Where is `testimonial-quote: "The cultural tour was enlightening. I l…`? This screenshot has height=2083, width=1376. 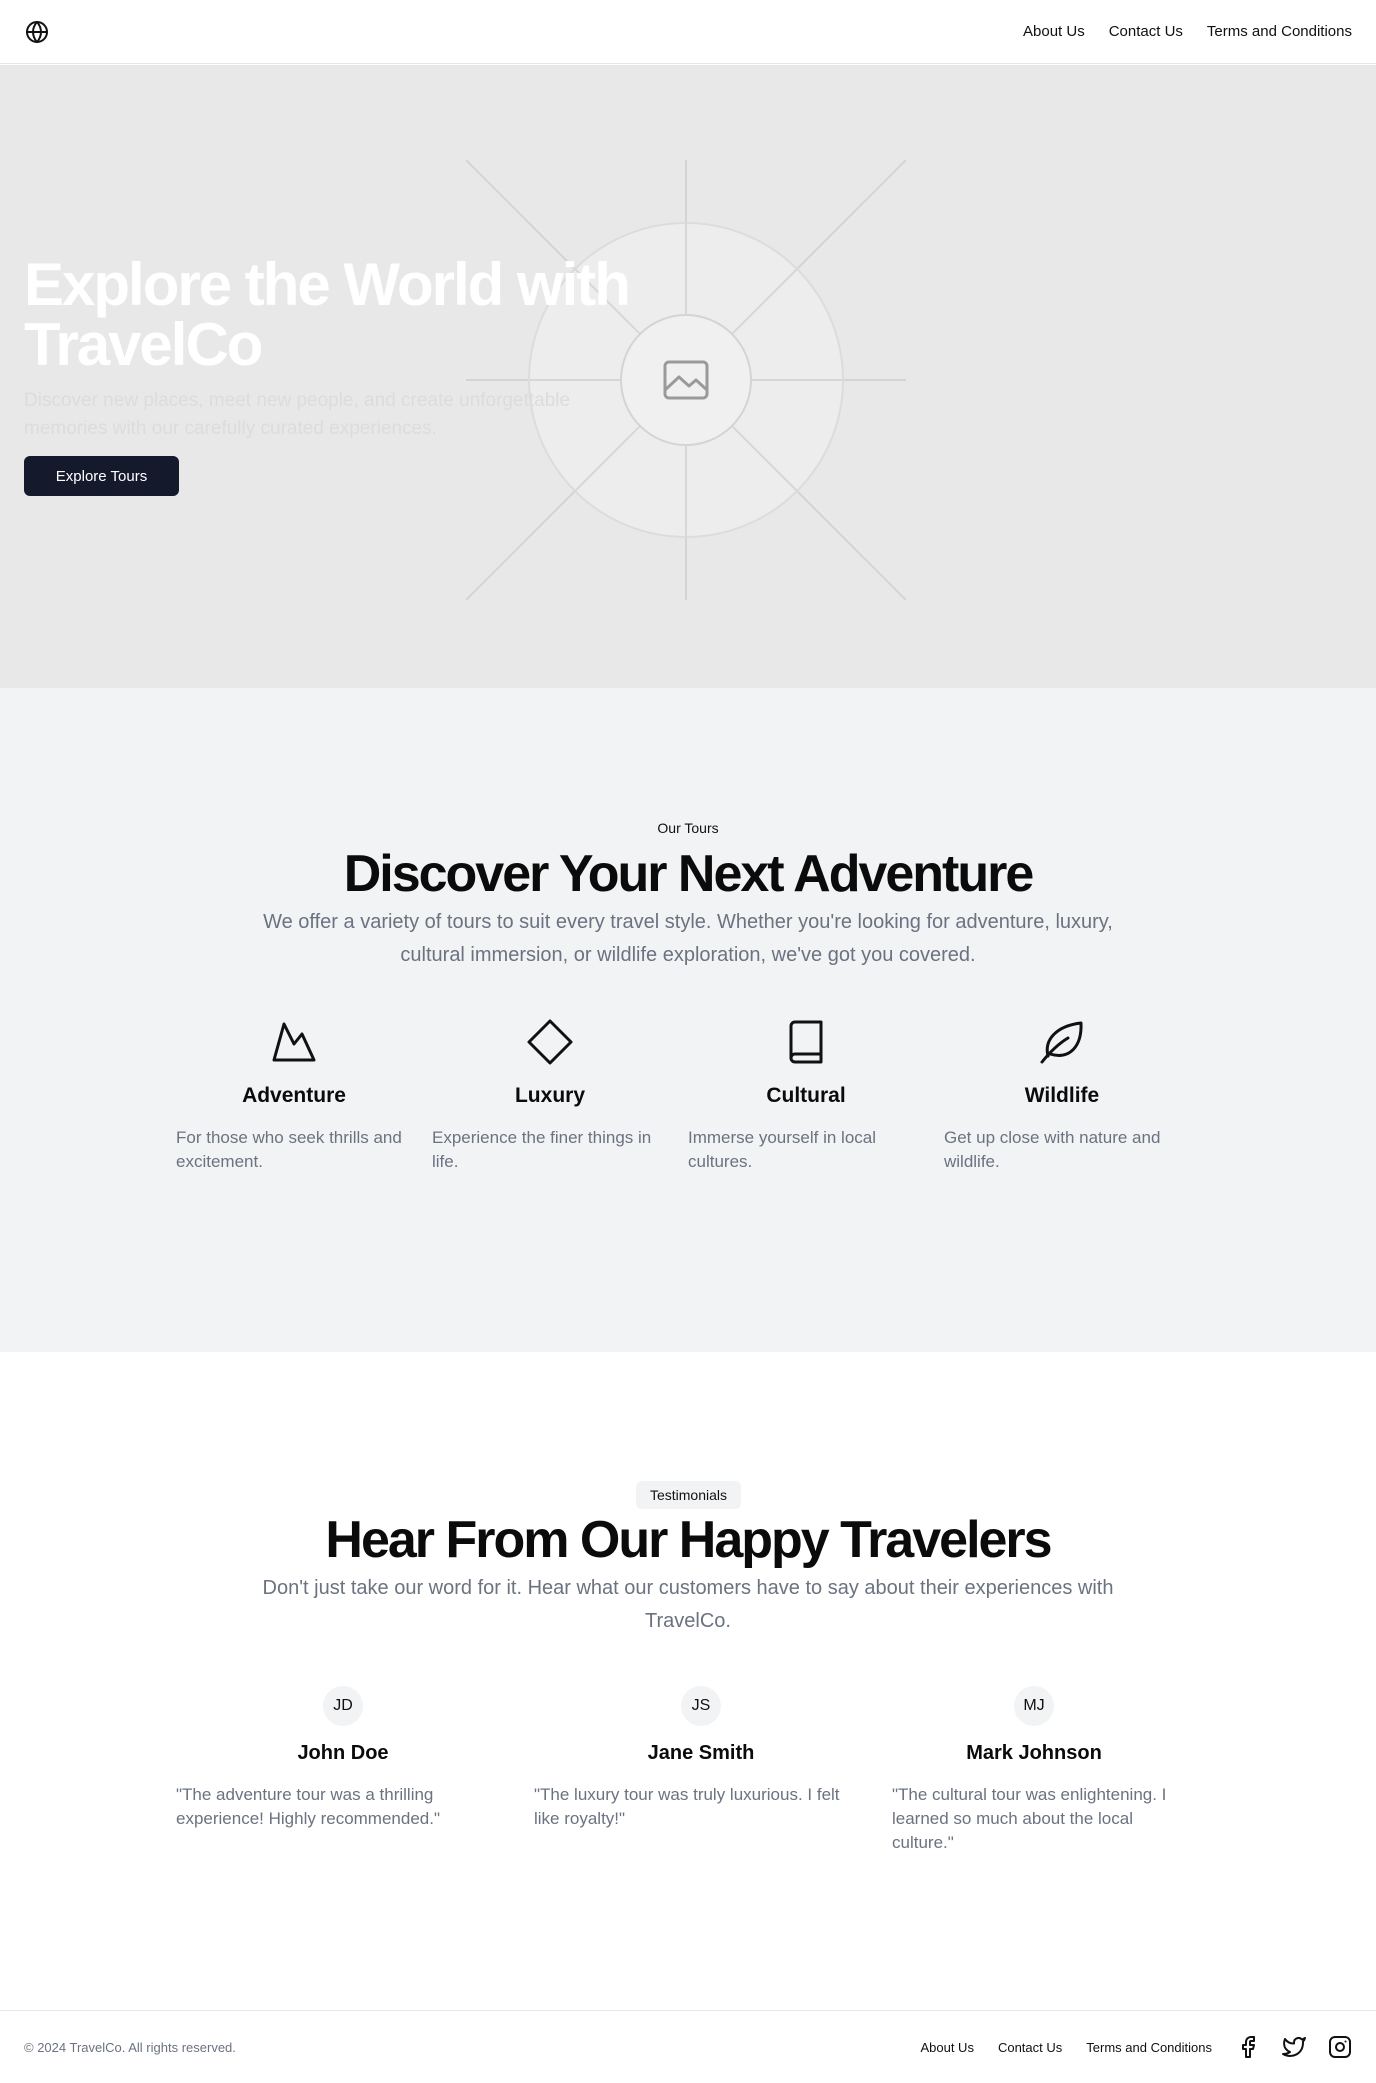
testimonial-quote: "The cultural tour was enlightening. I l… is located at coordinates (1029, 1818).